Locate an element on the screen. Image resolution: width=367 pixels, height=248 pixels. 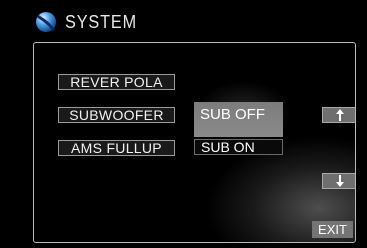
subwoofer-button: SUBWOOFER is located at coordinates (116, 115).